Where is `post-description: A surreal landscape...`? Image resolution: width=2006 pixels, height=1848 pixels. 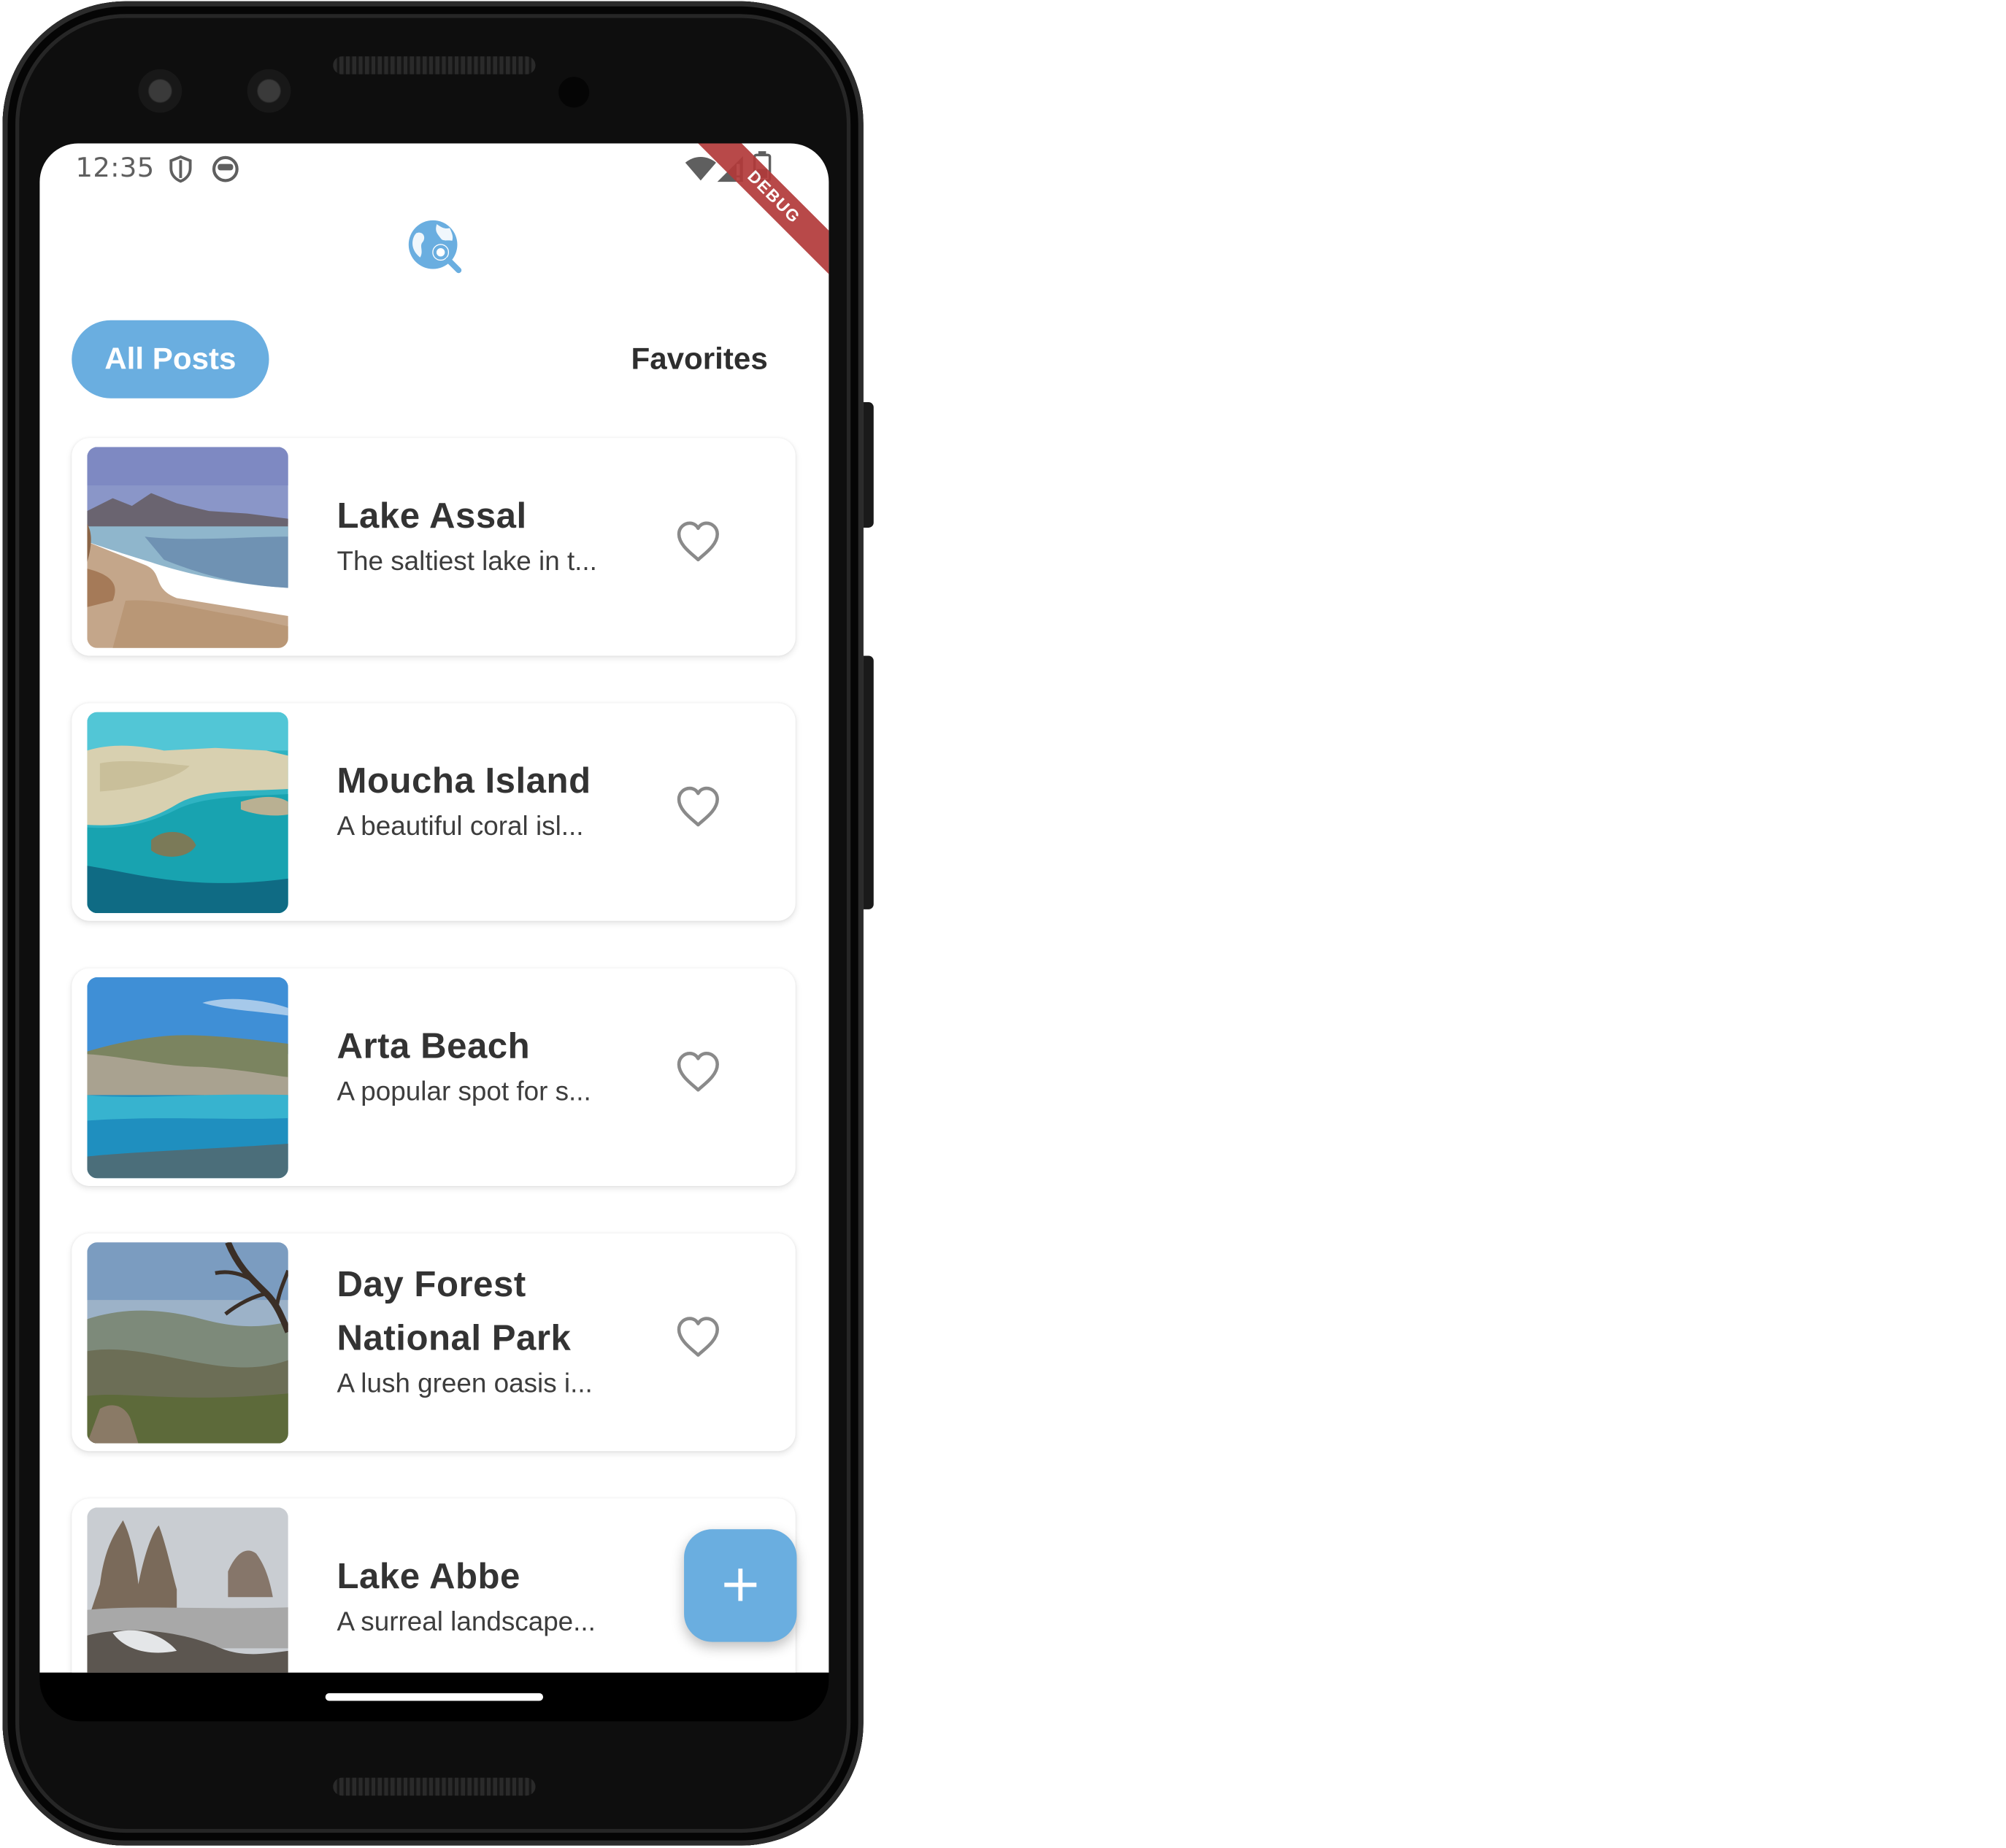 post-description: A surreal landscape... is located at coordinates (467, 1622).